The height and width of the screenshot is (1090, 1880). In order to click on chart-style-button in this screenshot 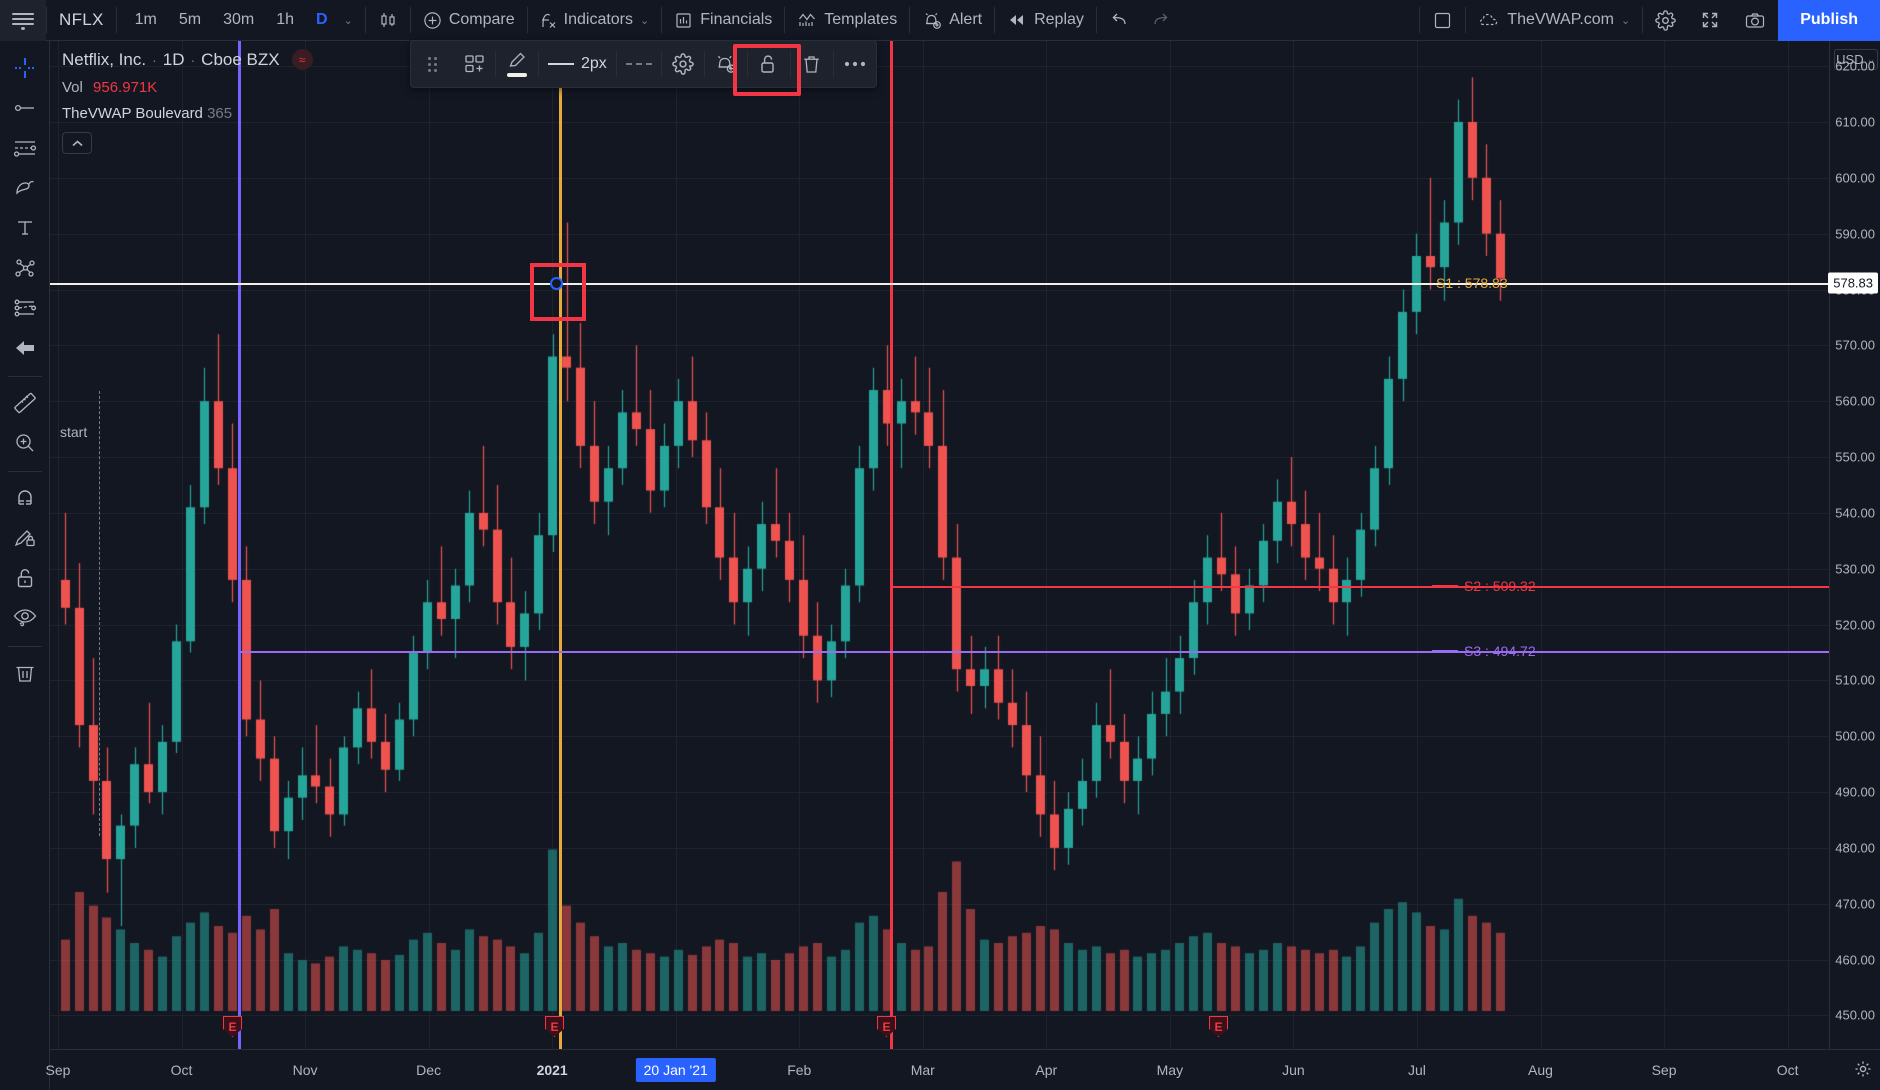, I will do `click(388, 20)`.